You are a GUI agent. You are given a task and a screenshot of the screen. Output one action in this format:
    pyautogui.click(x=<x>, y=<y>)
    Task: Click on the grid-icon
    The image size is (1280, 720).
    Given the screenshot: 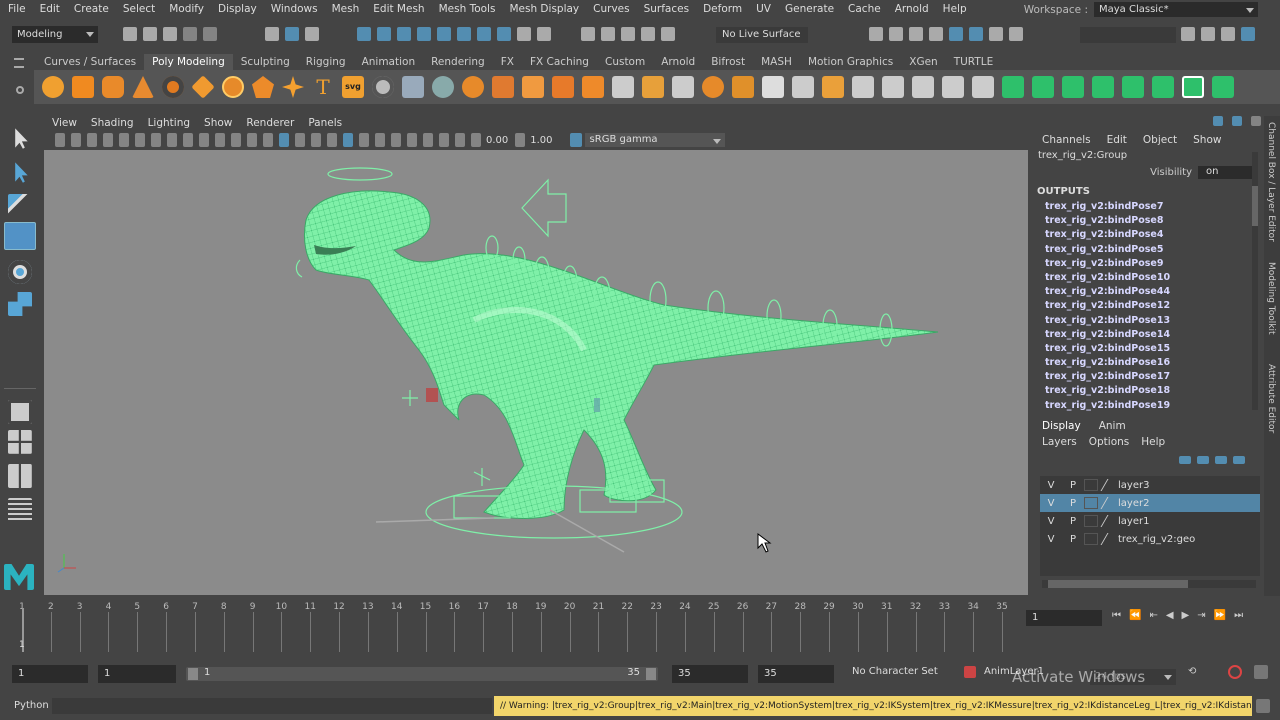 What is the action you would take?
    pyautogui.click(x=156, y=140)
    